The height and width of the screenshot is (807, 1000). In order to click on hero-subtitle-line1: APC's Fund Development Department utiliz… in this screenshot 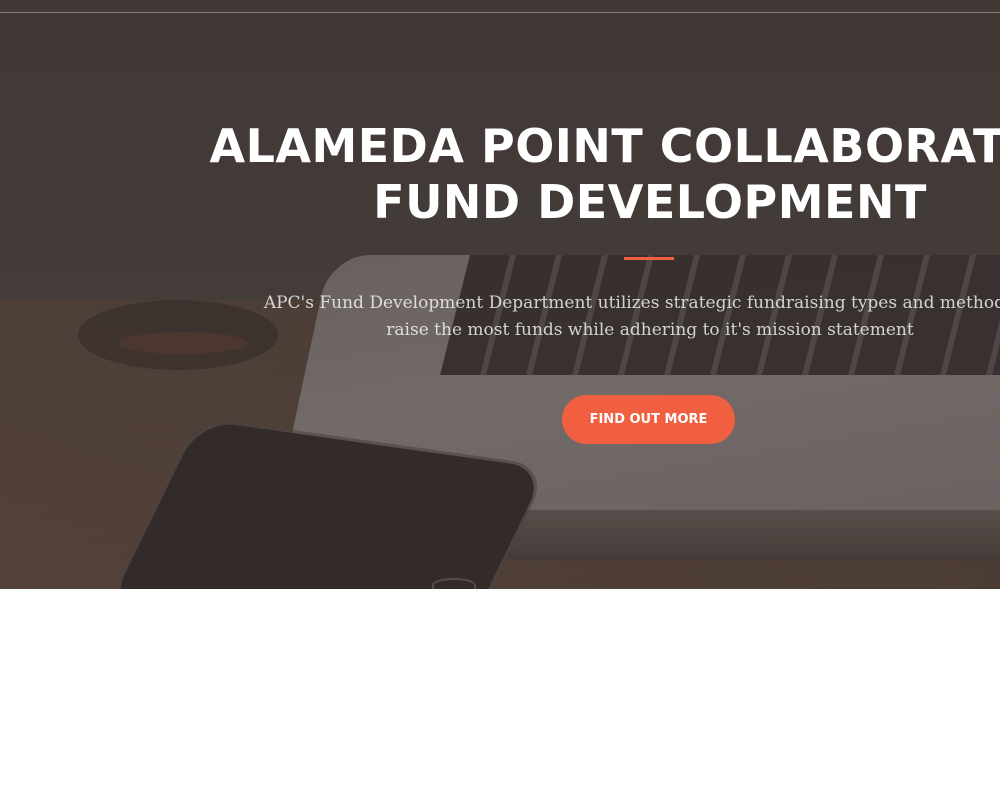, I will do `click(631, 303)`.